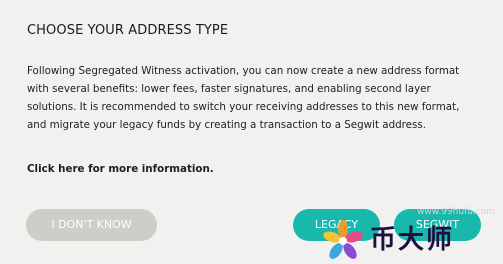 Image resolution: width=503 pixels, height=264 pixels. Describe the element at coordinates (91, 225) in the screenshot. I see `dont-know-button: I DON'T KNOW` at that location.